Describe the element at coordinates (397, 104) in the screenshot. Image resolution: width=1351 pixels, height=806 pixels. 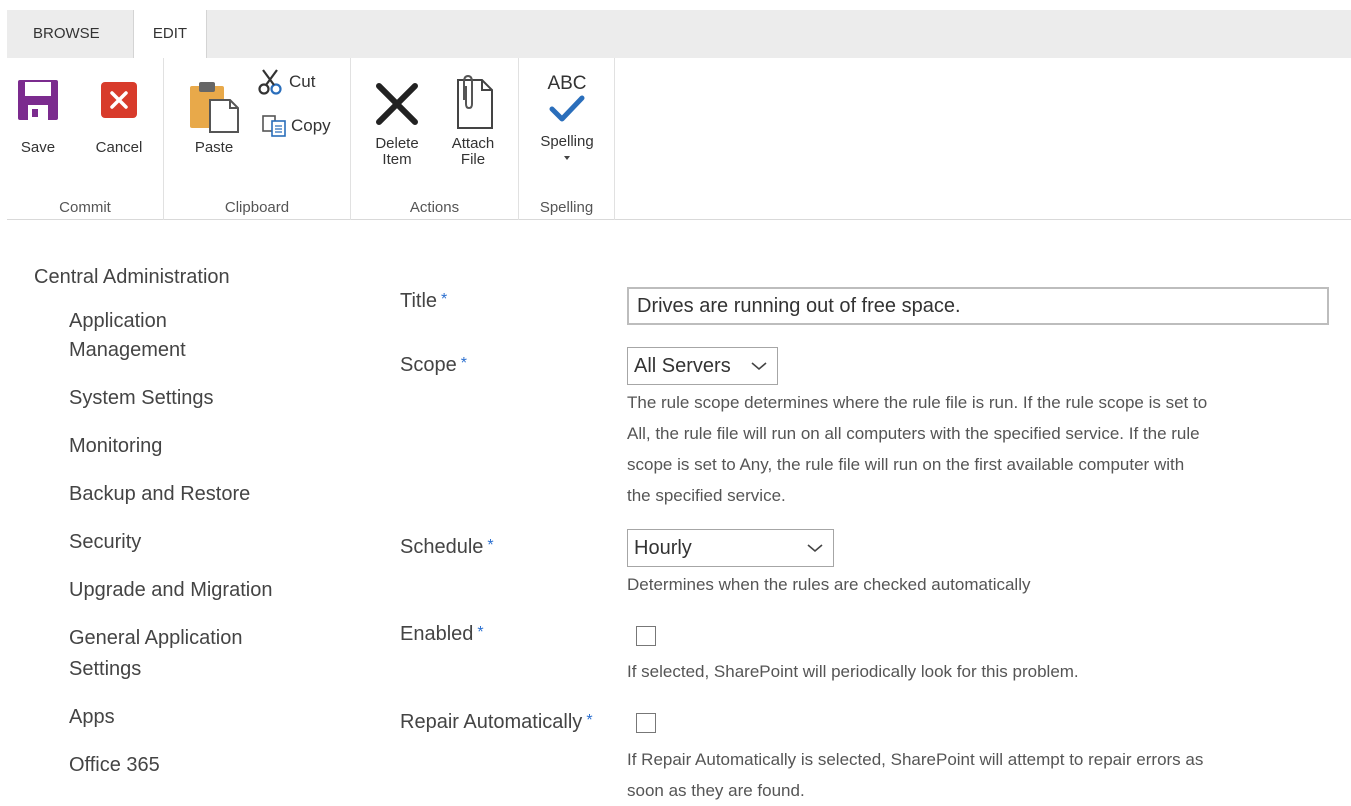
I see `delete-x-icon` at that location.